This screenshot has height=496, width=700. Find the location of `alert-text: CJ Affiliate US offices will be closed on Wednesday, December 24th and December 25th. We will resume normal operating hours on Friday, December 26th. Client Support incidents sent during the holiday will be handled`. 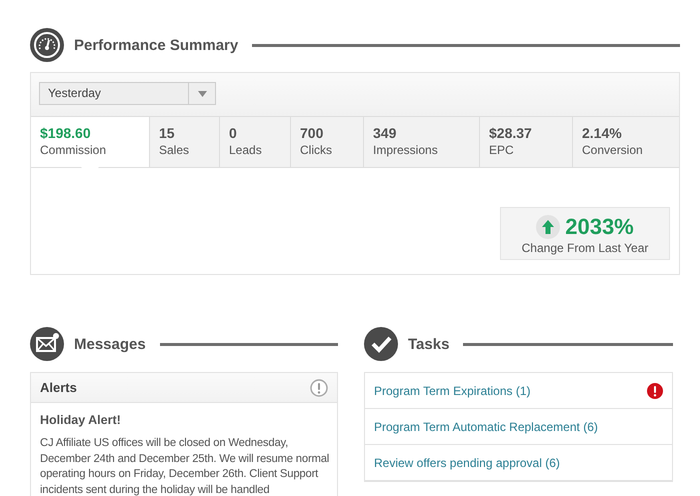

alert-text: CJ Affiliate US offices will be closed on Wednesday, December 24th and December 25th. We will resume normal operating hours on Friday, December 26th. Client Support incidents sent during the holiday will be handled is located at coordinates (185, 466).